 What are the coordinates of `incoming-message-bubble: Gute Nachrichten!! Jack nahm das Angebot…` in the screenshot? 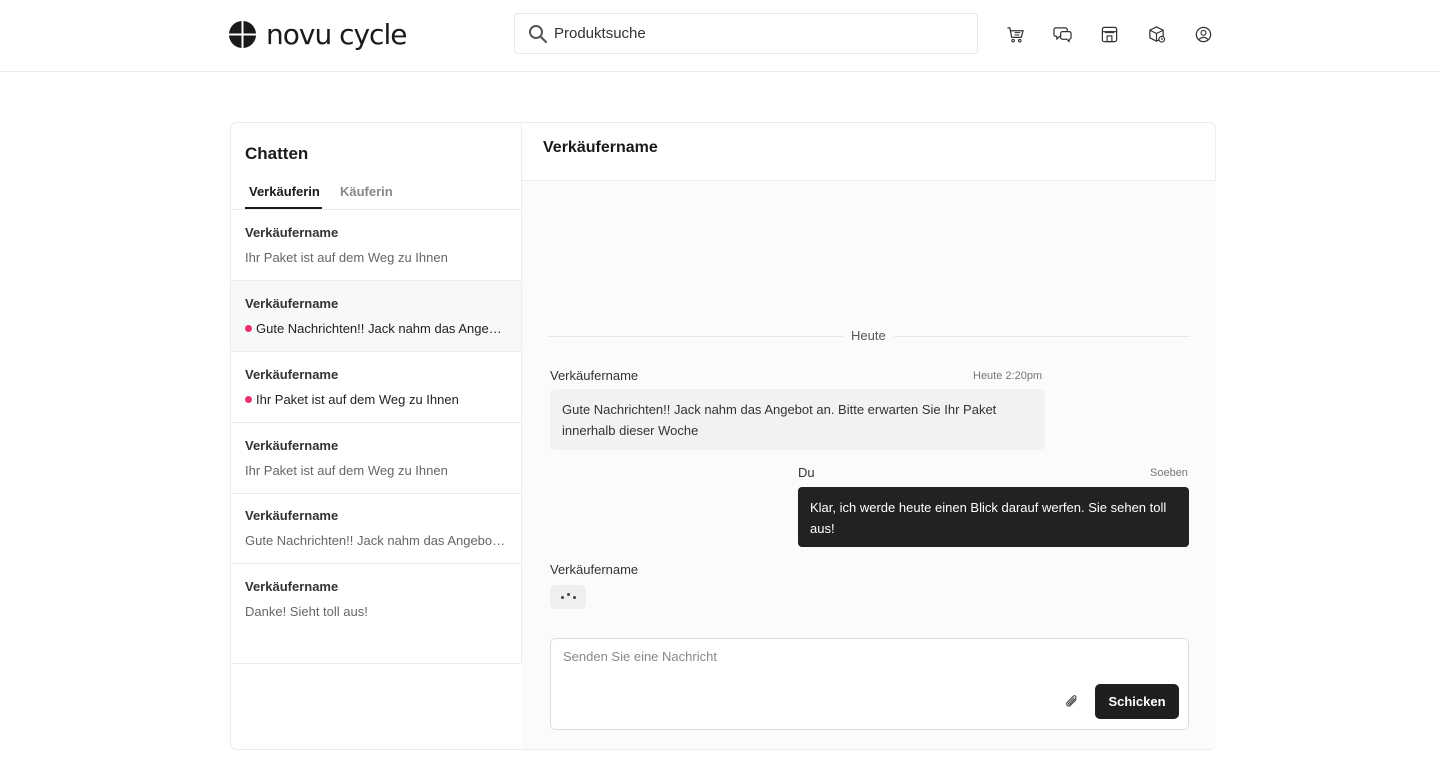 It's located at (797, 419).